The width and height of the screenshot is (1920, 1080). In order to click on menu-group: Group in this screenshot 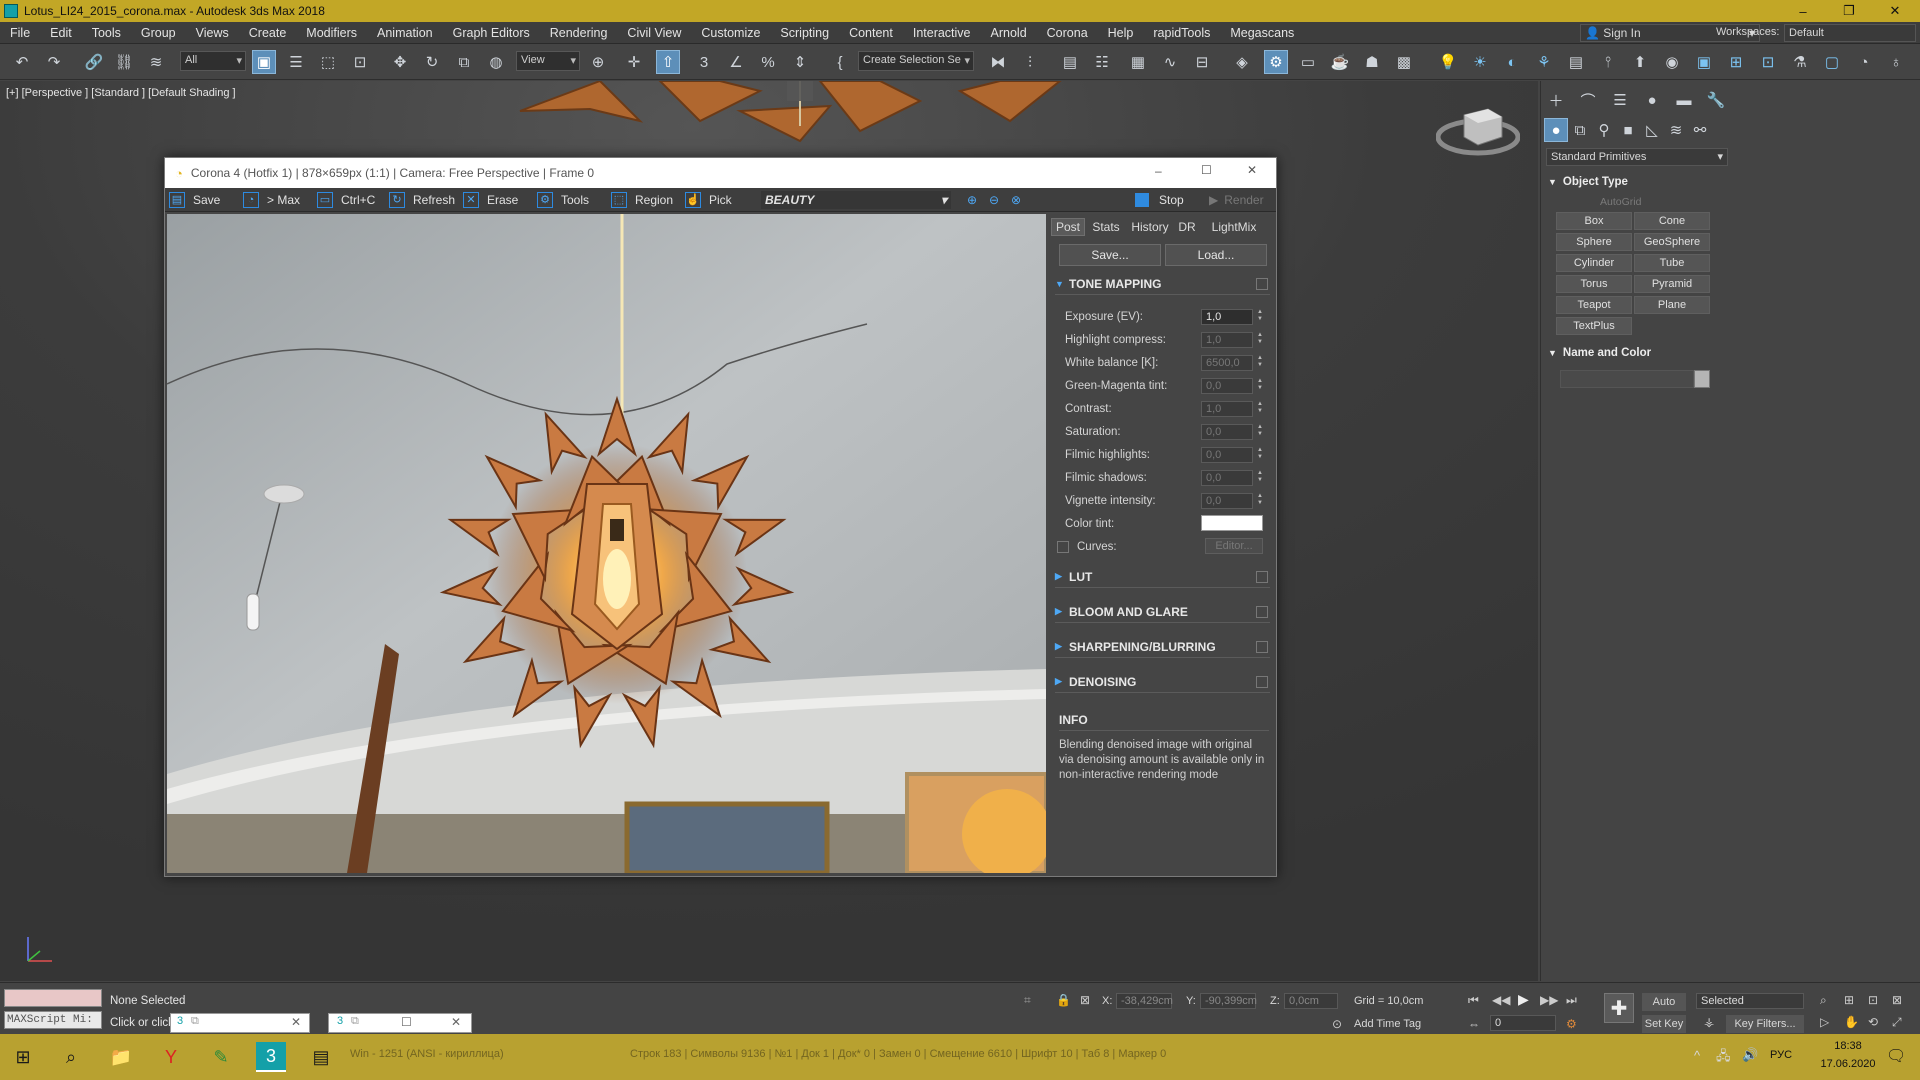, I will do `click(158, 33)`.